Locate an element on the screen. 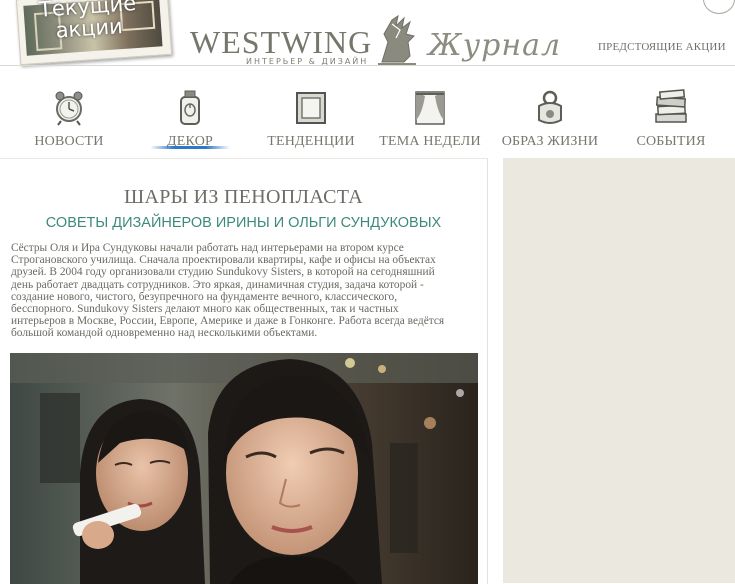  candle-jar-icon is located at coordinates (190, 107).